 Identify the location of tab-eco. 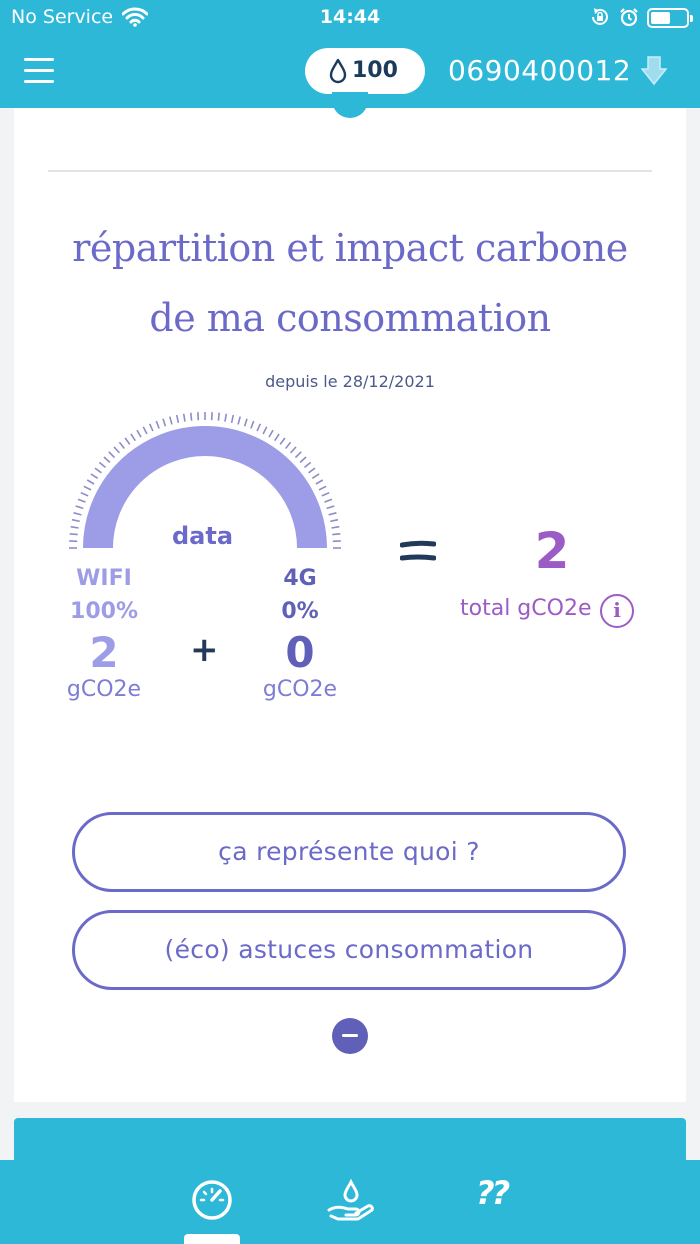
(351, 1202).